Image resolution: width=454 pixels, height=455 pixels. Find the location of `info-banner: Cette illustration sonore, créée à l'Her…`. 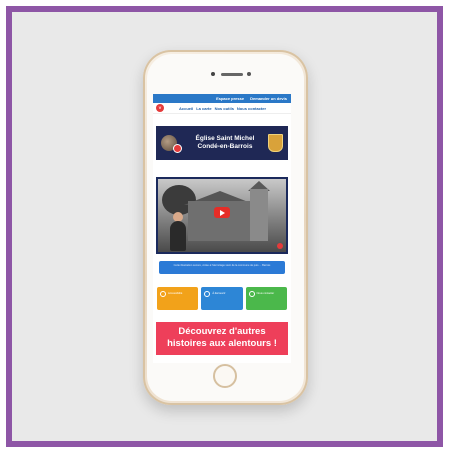

info-banner: Cette illustration sonore, créée à l'Her… is located at coordinates (222, 267).